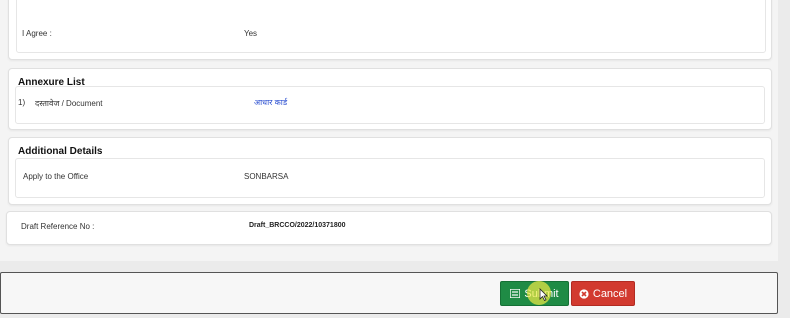  I want to click on draft-reference-value: Draft_BRCCO/2022/10371800, so click(297, 225).